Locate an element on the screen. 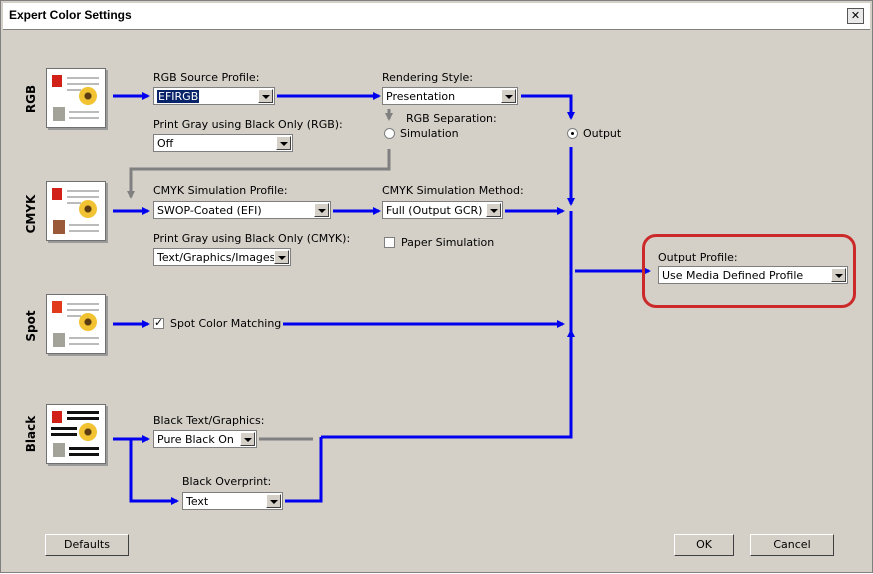 This screenshot has height=574, width=873. black-document-thumbnail-icon is located at coordinates (76, 434).